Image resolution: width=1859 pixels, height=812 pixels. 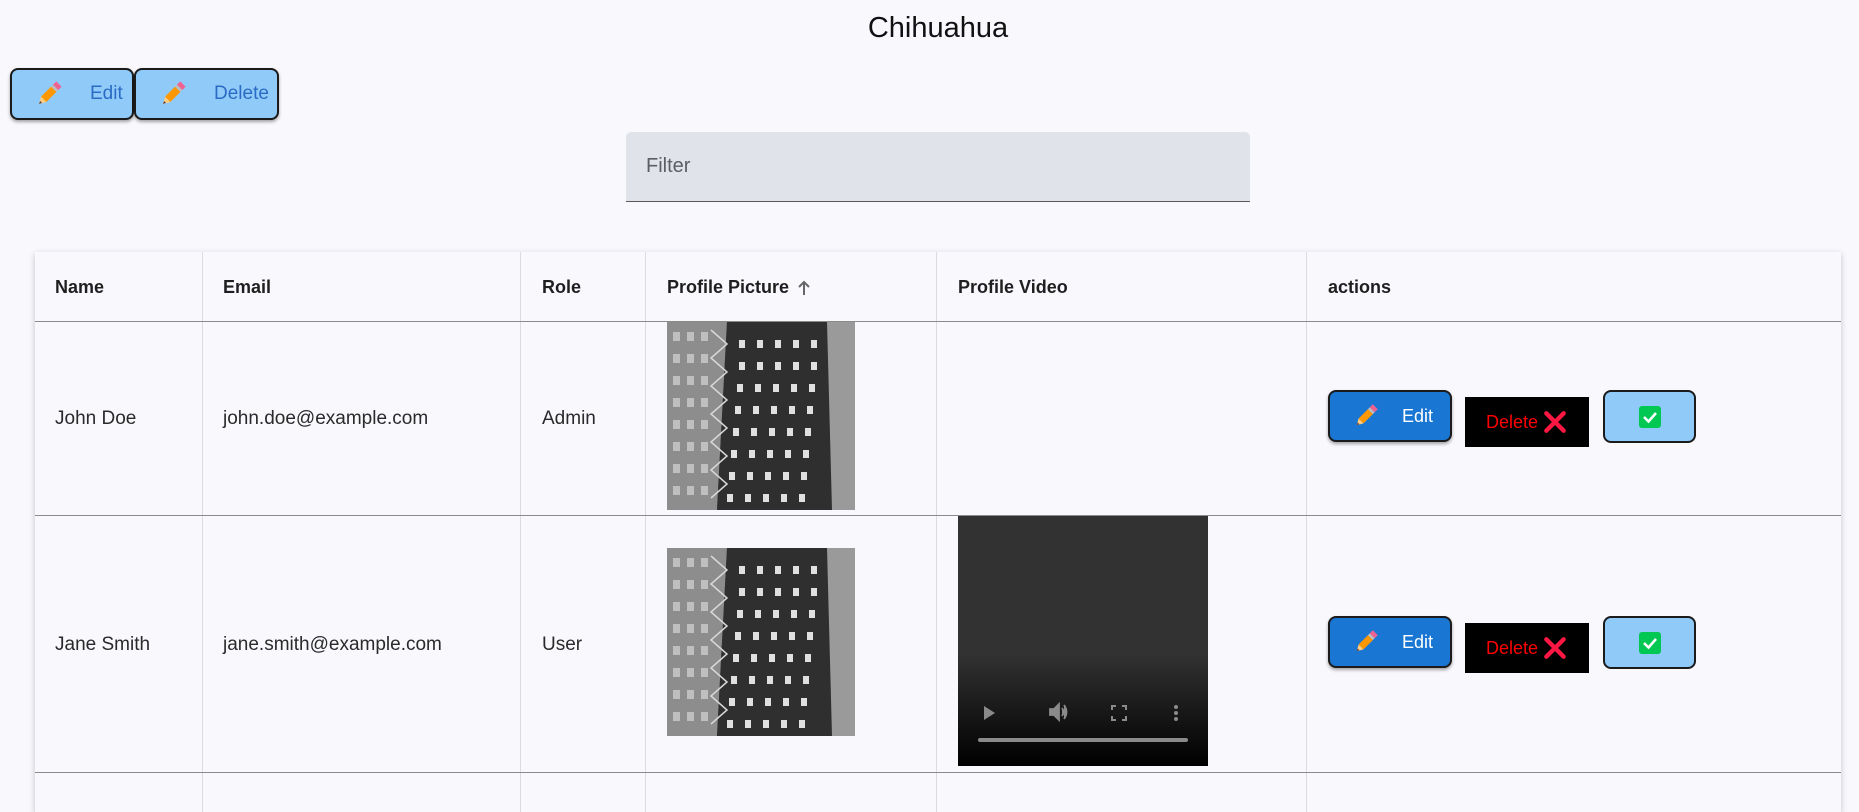 What do you see at coordinates (206, 94) in the screenshot?
I see `delete-button: Delete` at bounding box center [206, 94].